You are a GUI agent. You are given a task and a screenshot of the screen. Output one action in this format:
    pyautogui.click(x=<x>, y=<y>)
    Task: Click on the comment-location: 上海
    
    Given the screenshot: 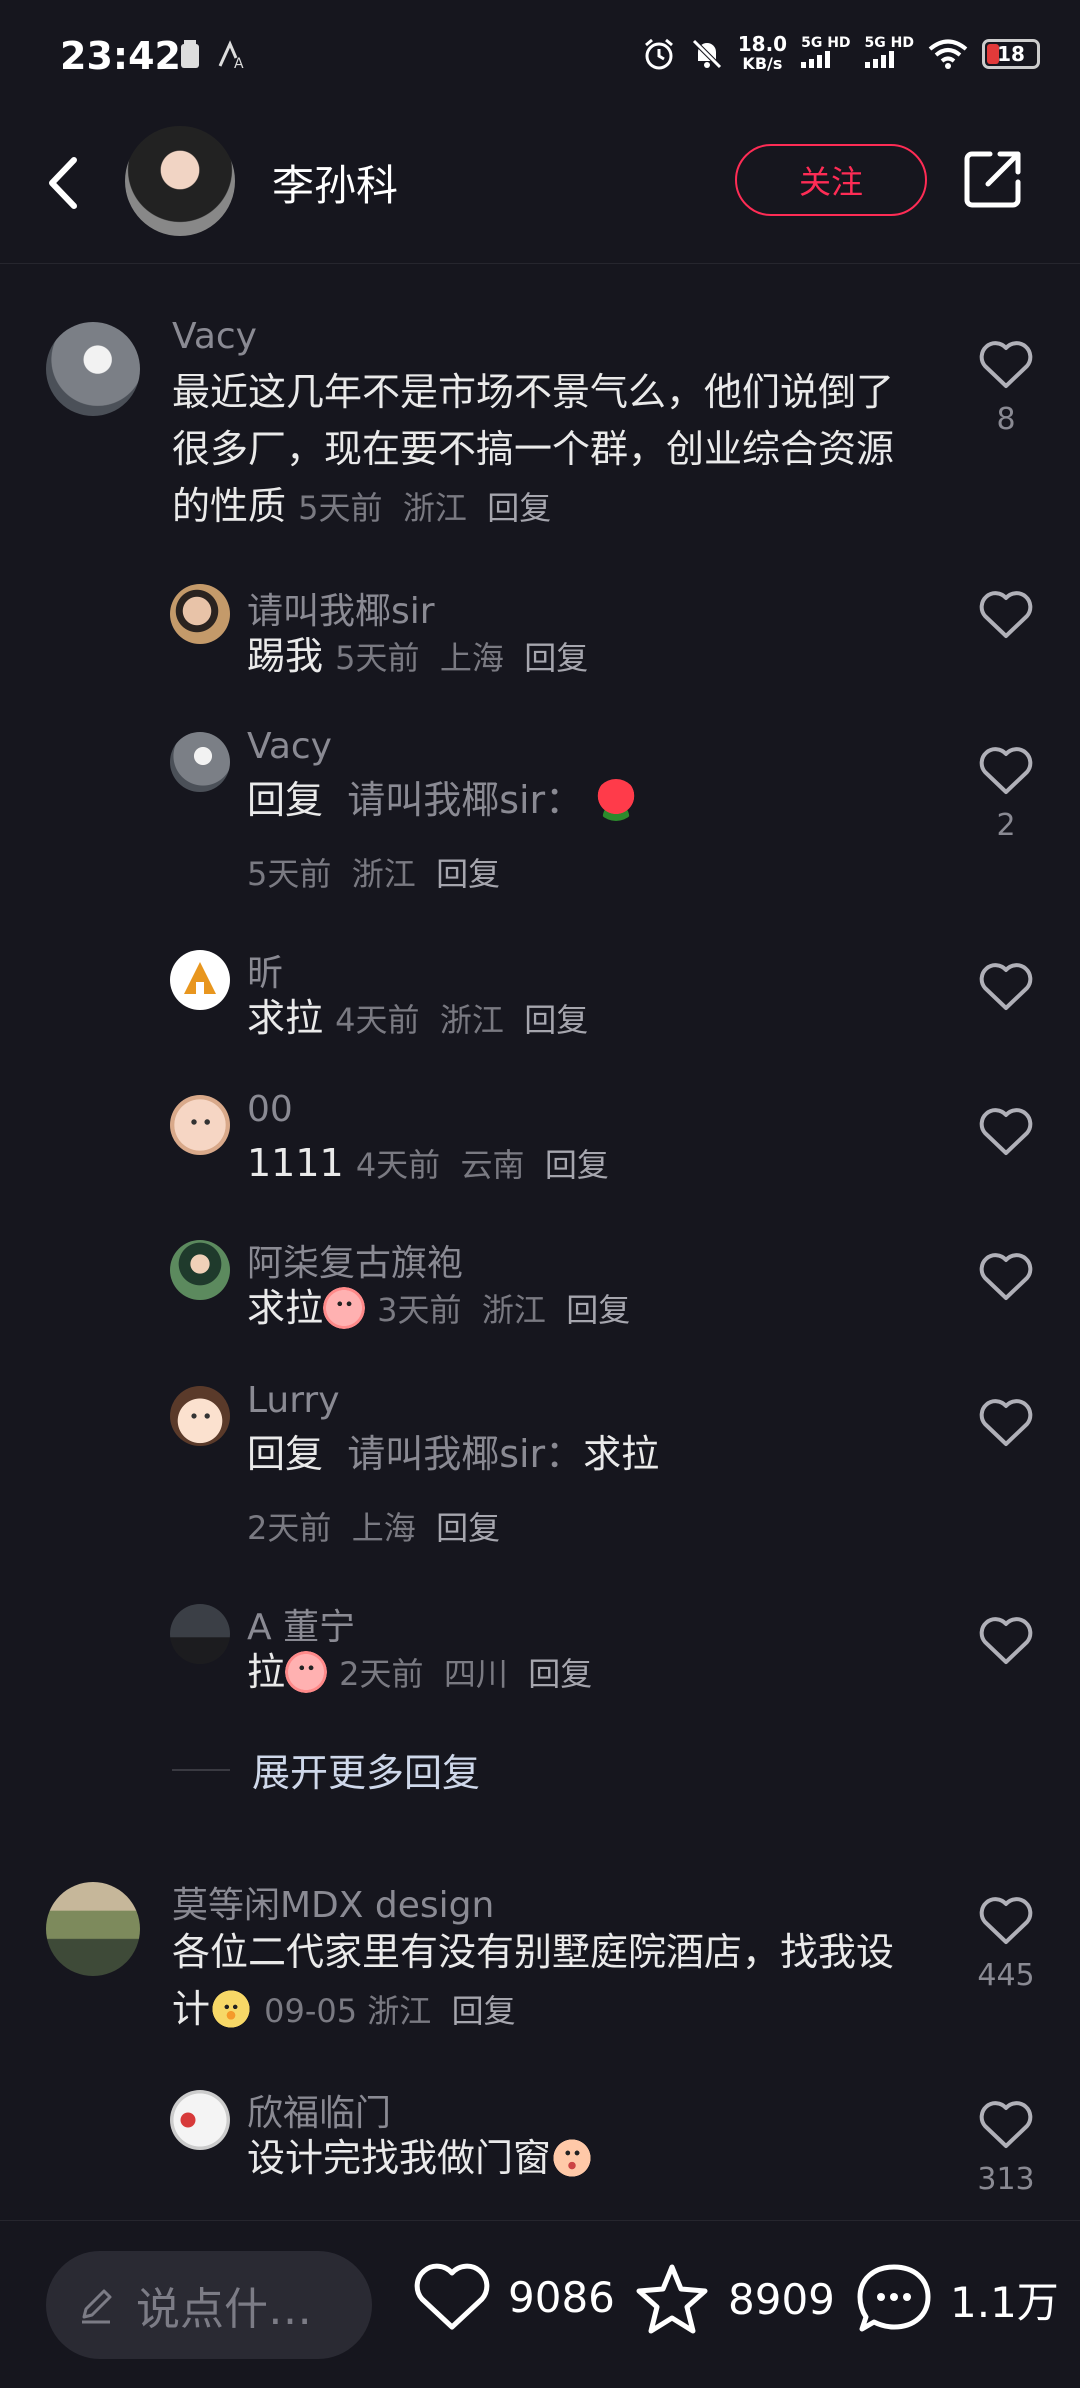 What is the action you would take?
    pyautogui.click(x=383, y=1528)
    